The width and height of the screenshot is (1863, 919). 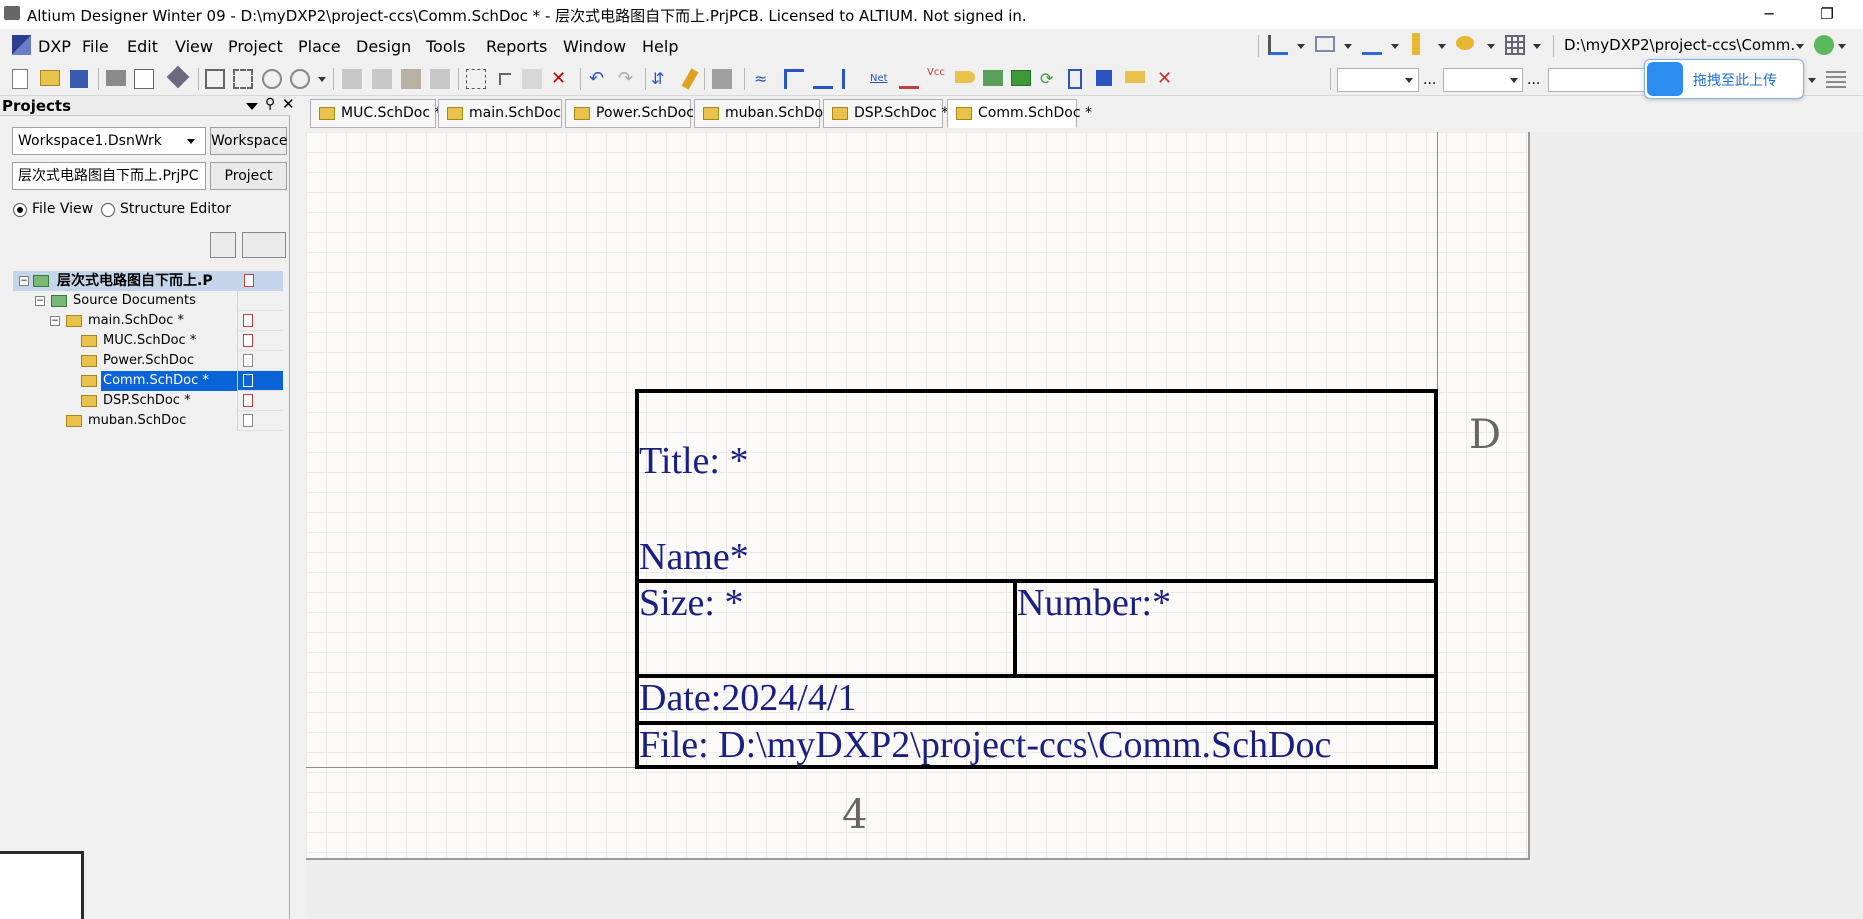 What do you see at coordinates (215, 79) in the screenshot?
I see `fit-document-icon` at bounding box center [215, 79].